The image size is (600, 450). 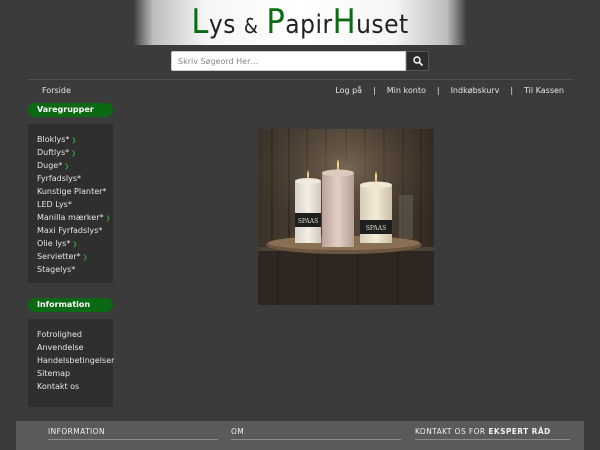 I want to click on list-item: Fotrolighed, so click(x=75, y=334).